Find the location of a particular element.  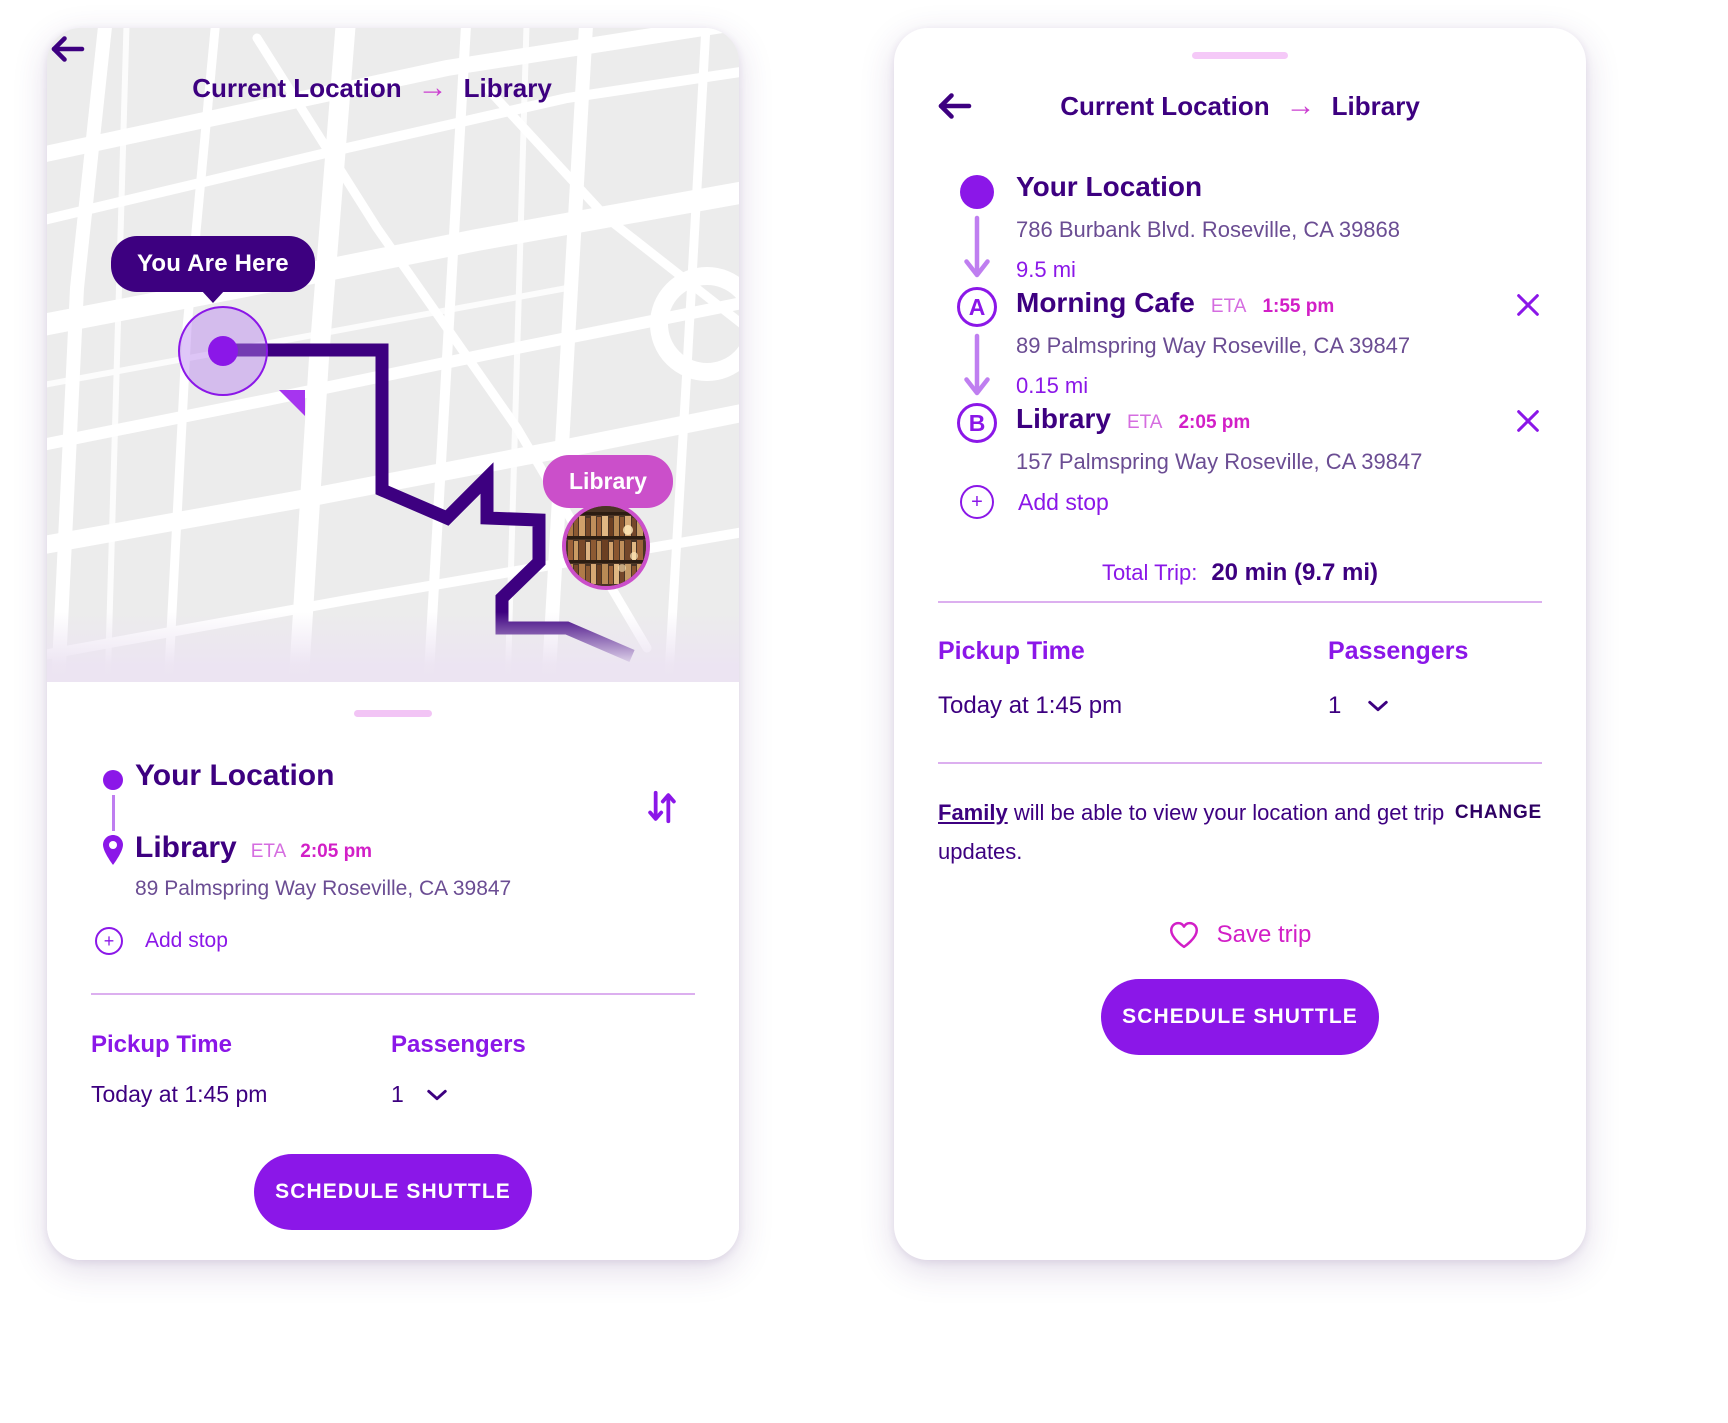

breadcrumb: Current Location → Library is located at coordinates (372, 88).